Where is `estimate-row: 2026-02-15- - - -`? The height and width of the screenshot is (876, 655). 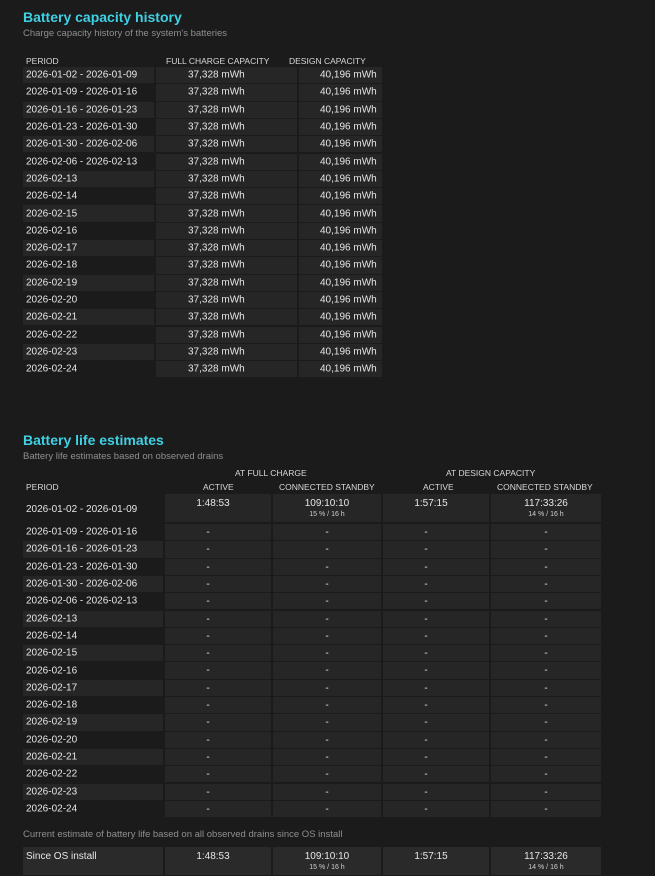 estimate-row: 2026-02-15- - - - is located at coordinates (312, 653).